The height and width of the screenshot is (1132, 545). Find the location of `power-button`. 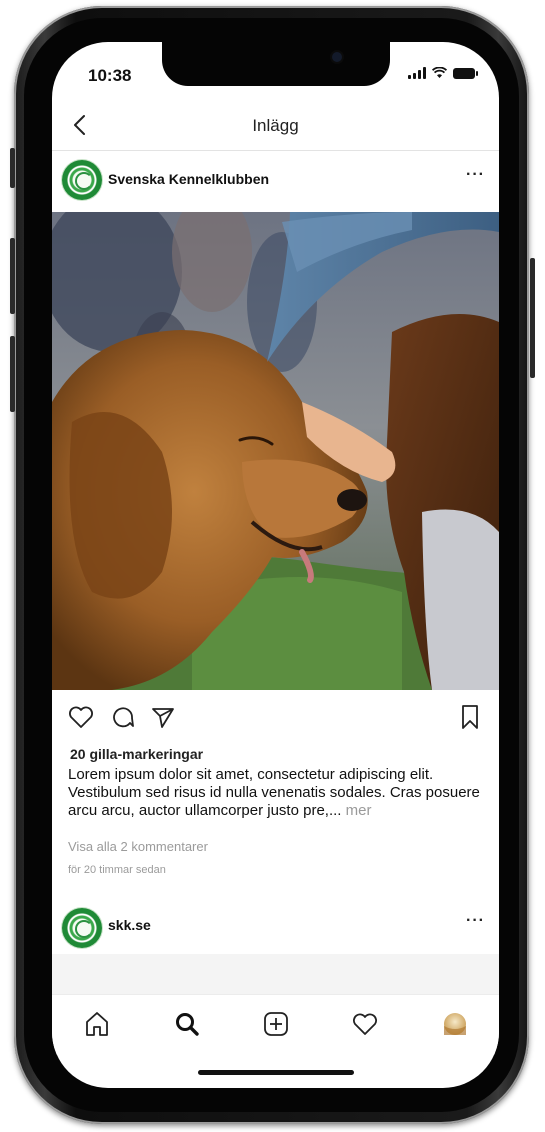

power-button is located at coordinates (532, 318).